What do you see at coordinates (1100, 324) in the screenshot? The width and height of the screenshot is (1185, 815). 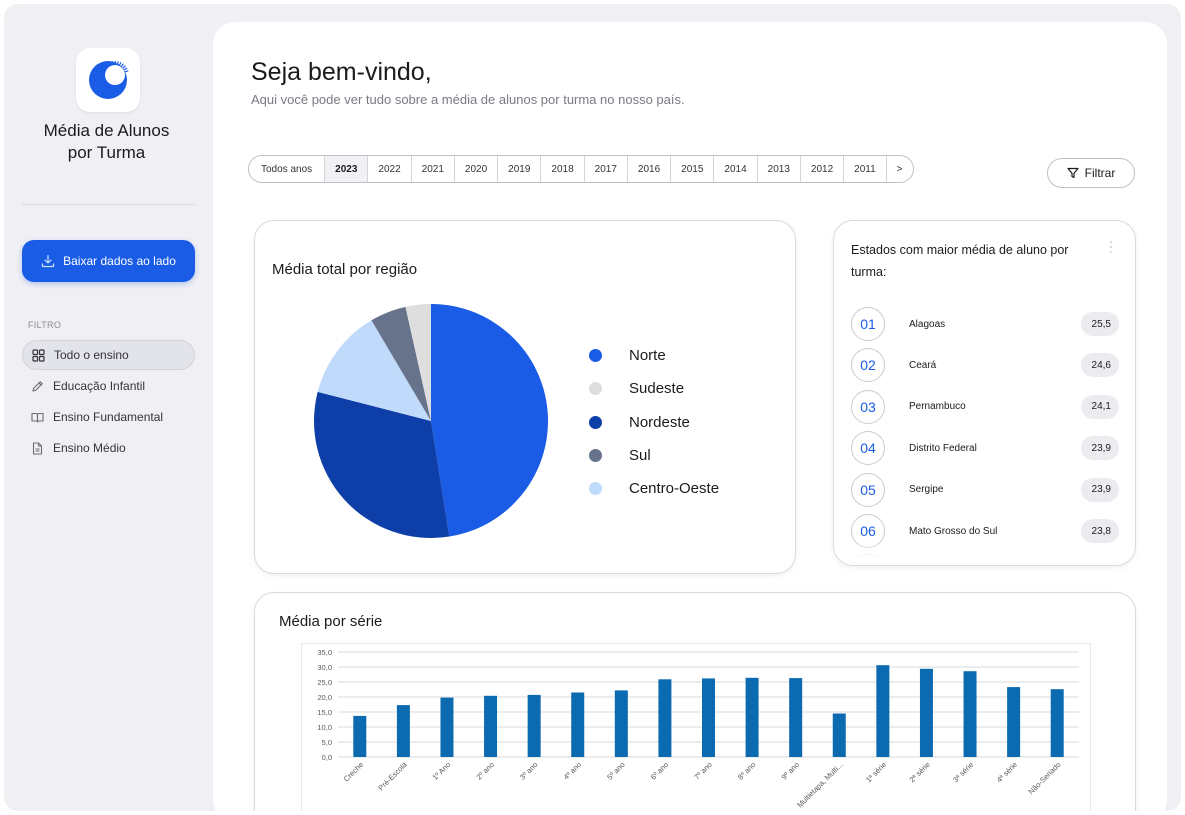 I see `state-value-badge: 25,5` at bounding box center [1100, 324].